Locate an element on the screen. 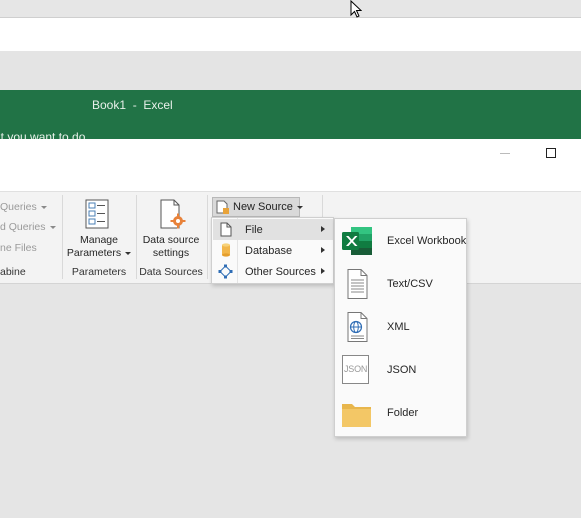 Image resolution: width=581 pixels, height=518 pixels. combine-group-label: abine is located at coordinates (13, 272).